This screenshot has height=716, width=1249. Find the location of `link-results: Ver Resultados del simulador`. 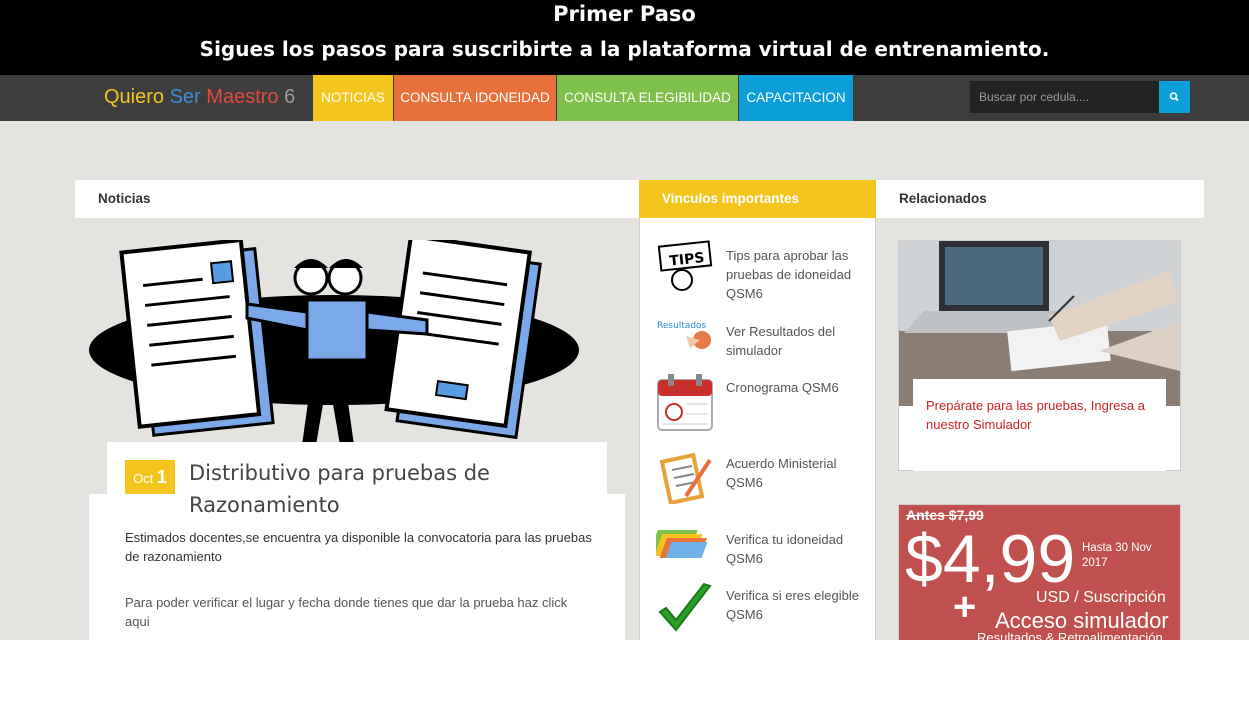

link-results: Ver Resultados del simulador is located at coordinates (796, 341).